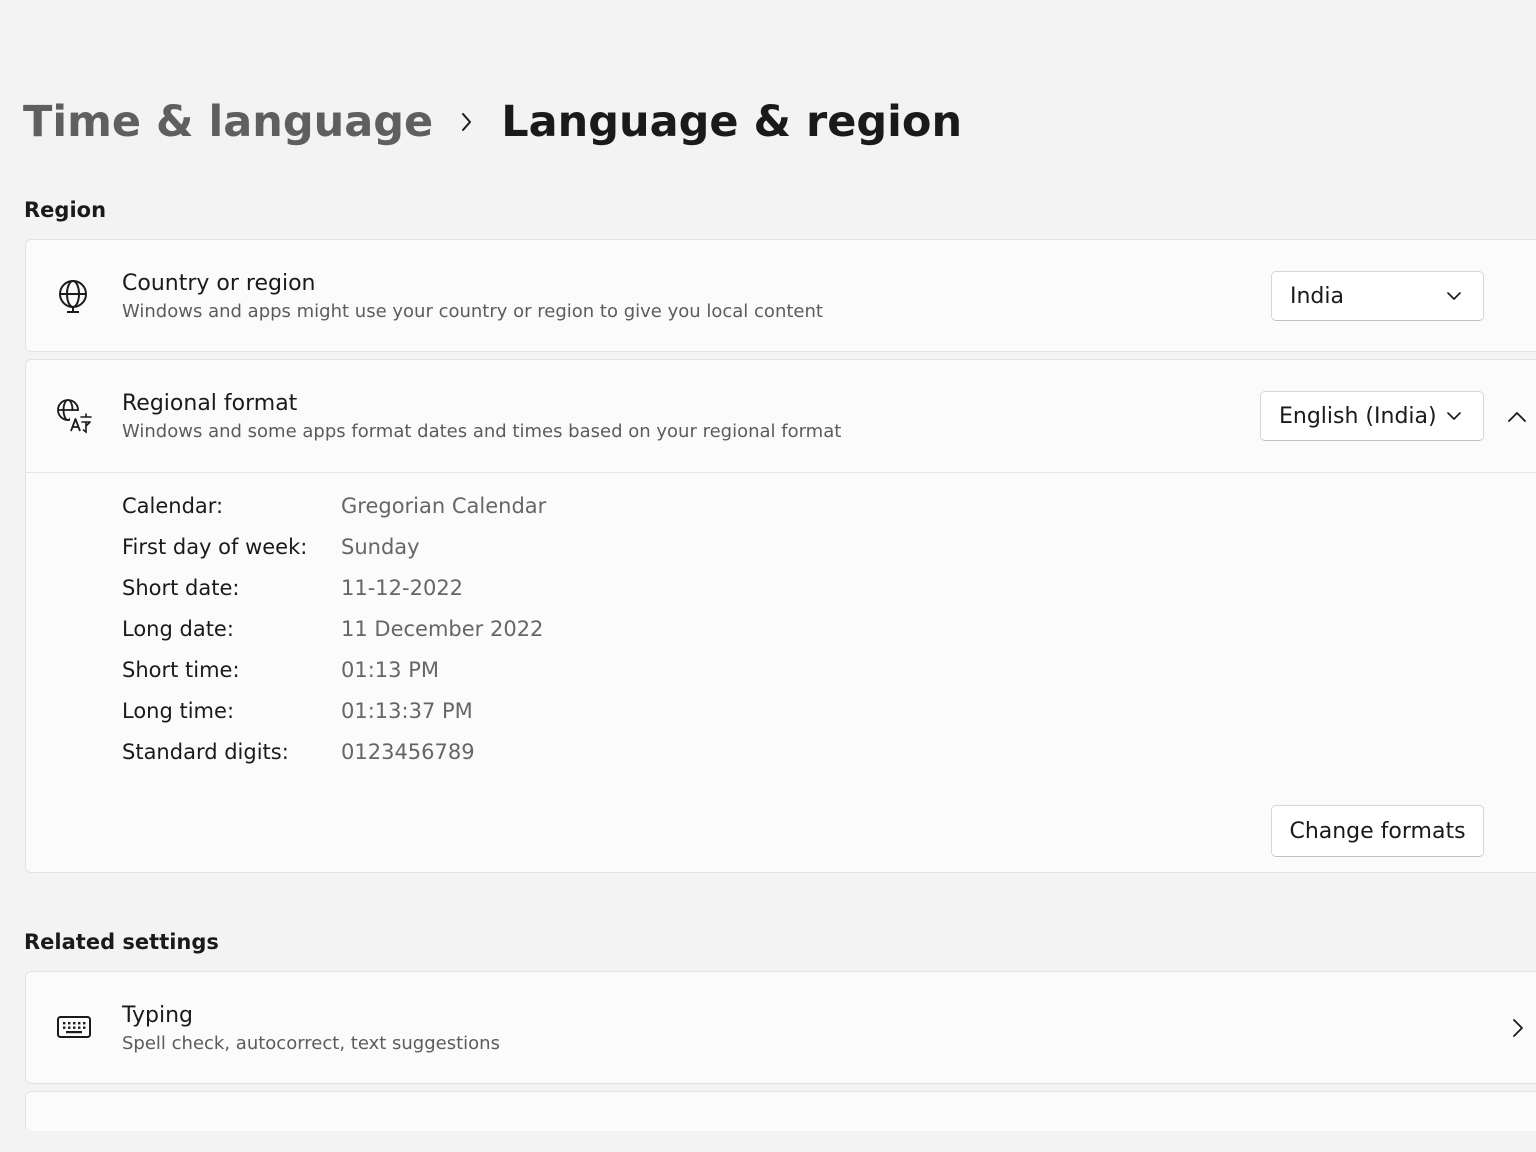 The height and width of the screenshot is (1152, 1536). Describe the element at coordinates (467, 122) in the screenshot. I see `breadcrumb-chevron-icon` at that location.